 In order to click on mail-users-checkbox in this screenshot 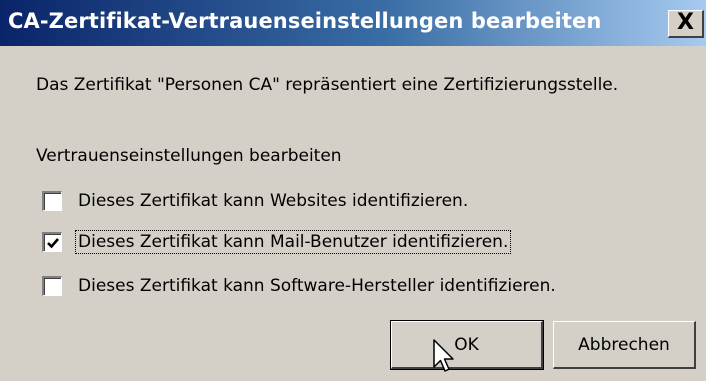, I will do `click(52, 242)`.